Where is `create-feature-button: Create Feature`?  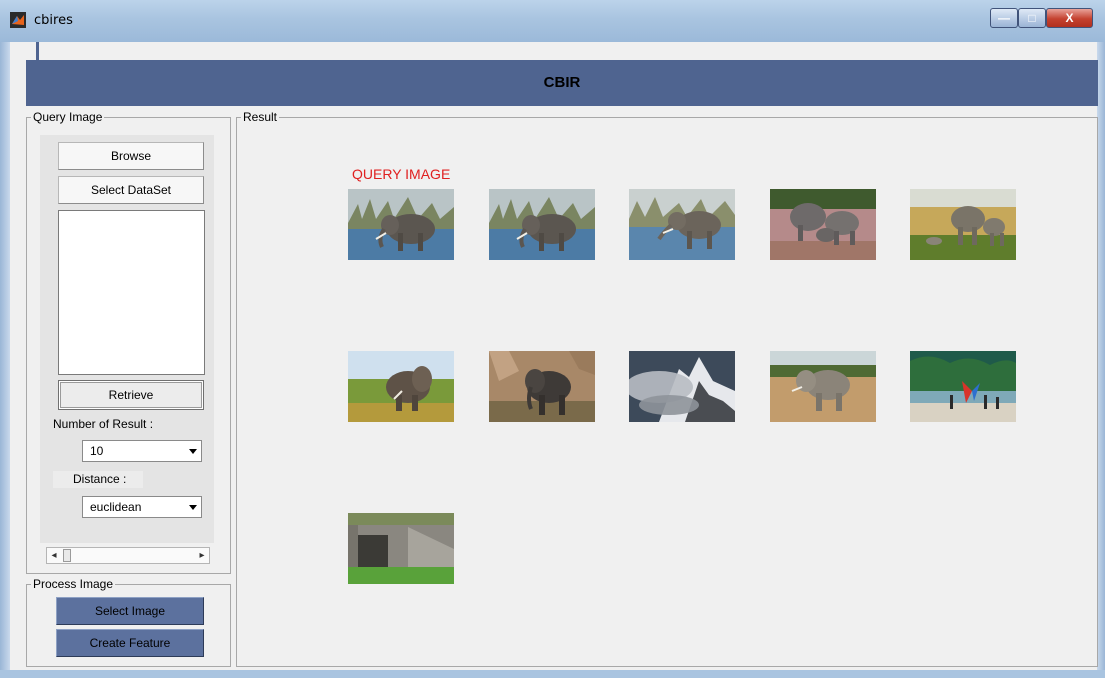 create-feature-button: Create Feature is located at coordinates (130, 643).